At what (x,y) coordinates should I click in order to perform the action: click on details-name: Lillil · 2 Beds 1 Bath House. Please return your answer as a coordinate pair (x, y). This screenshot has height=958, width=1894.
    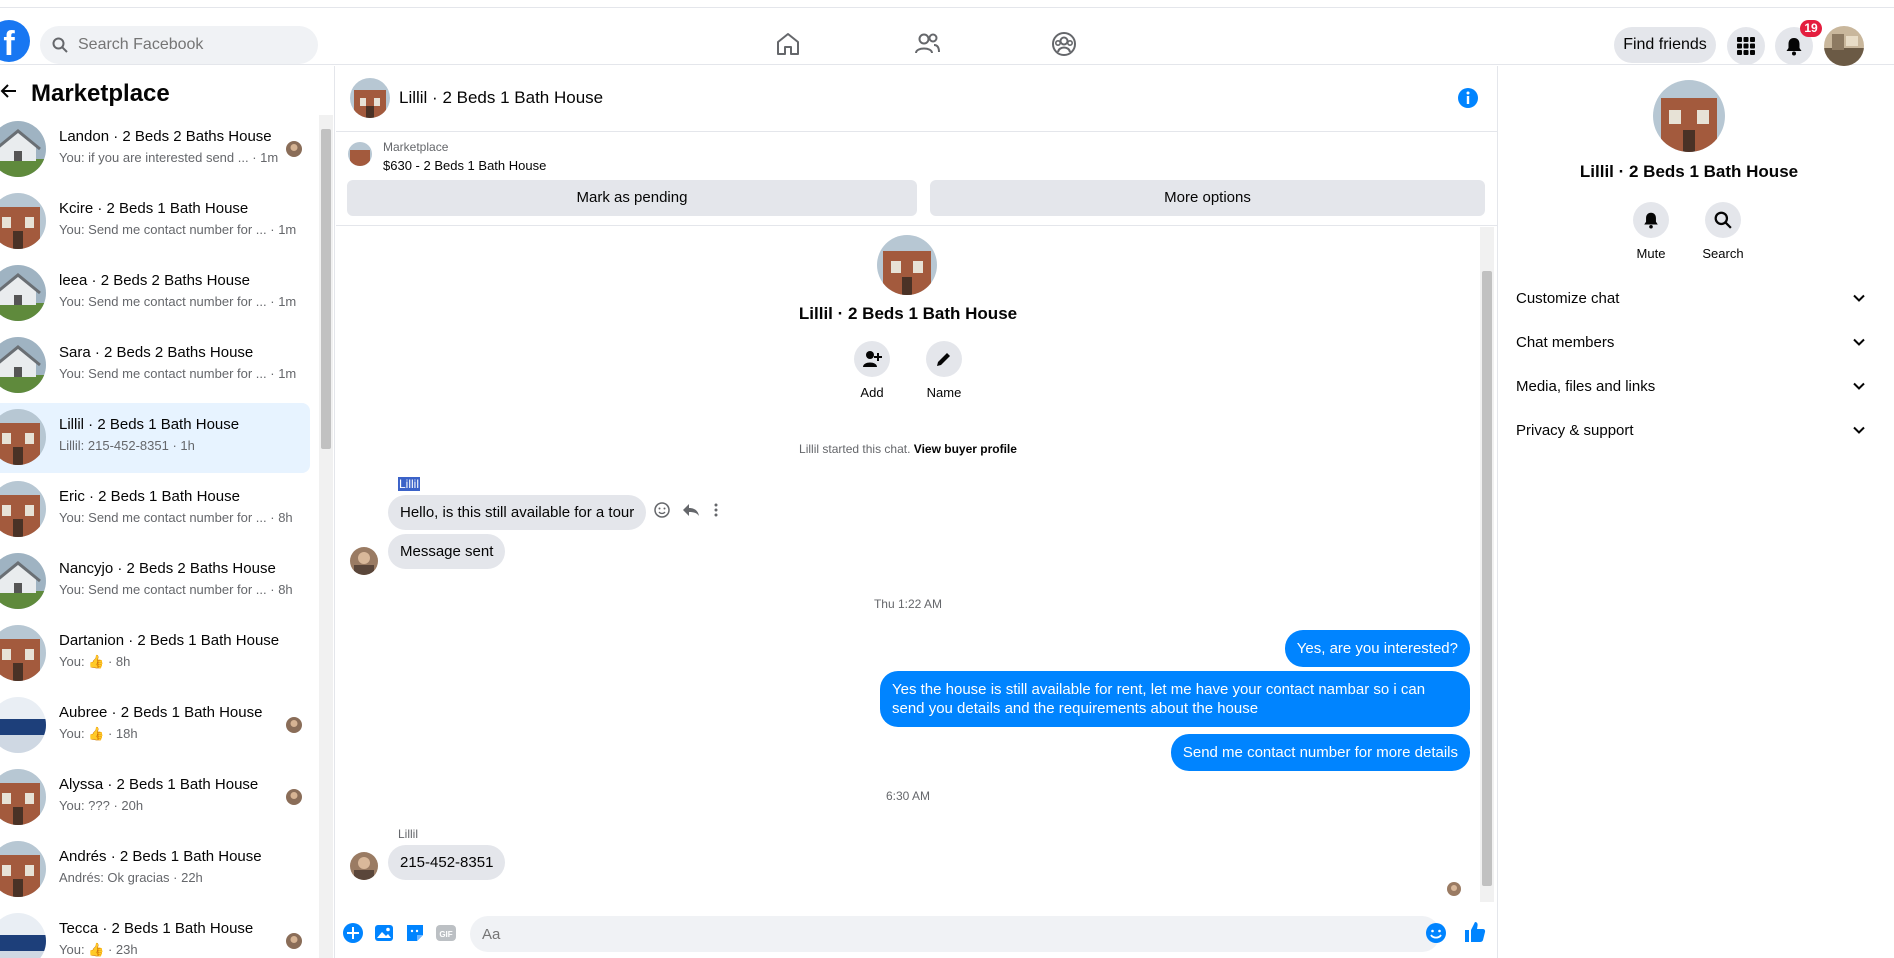
    Looking at the image, I should click on (1689, 171).